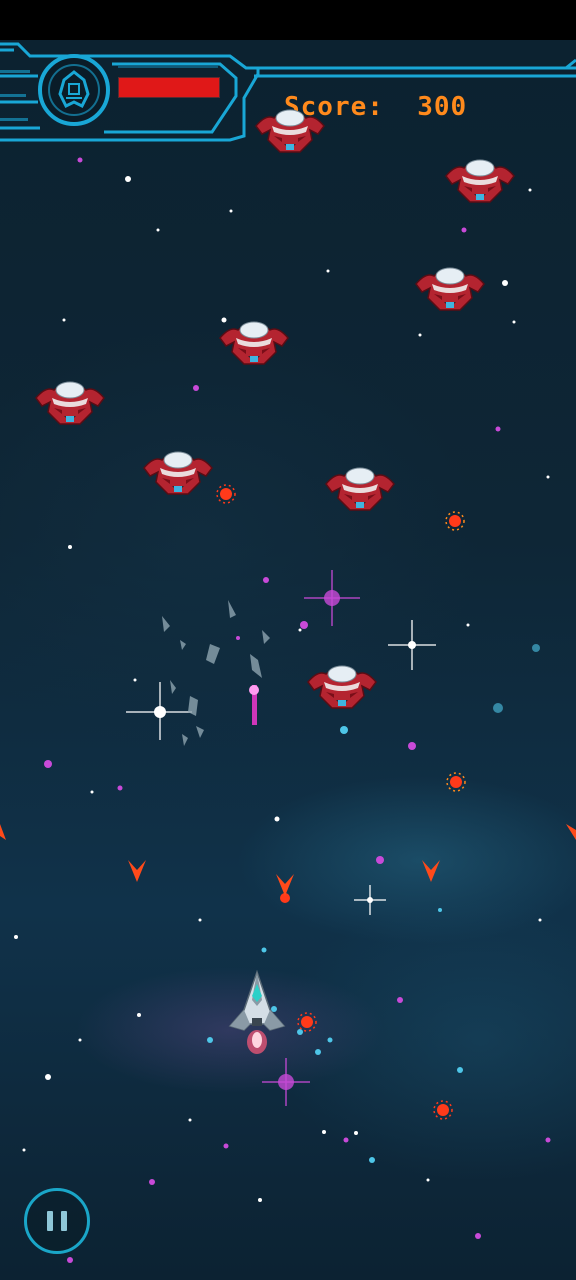 Image resolution: width=576 pixels, height=1280 pixels. I want to click on pause-icon, so click(57, 1221).